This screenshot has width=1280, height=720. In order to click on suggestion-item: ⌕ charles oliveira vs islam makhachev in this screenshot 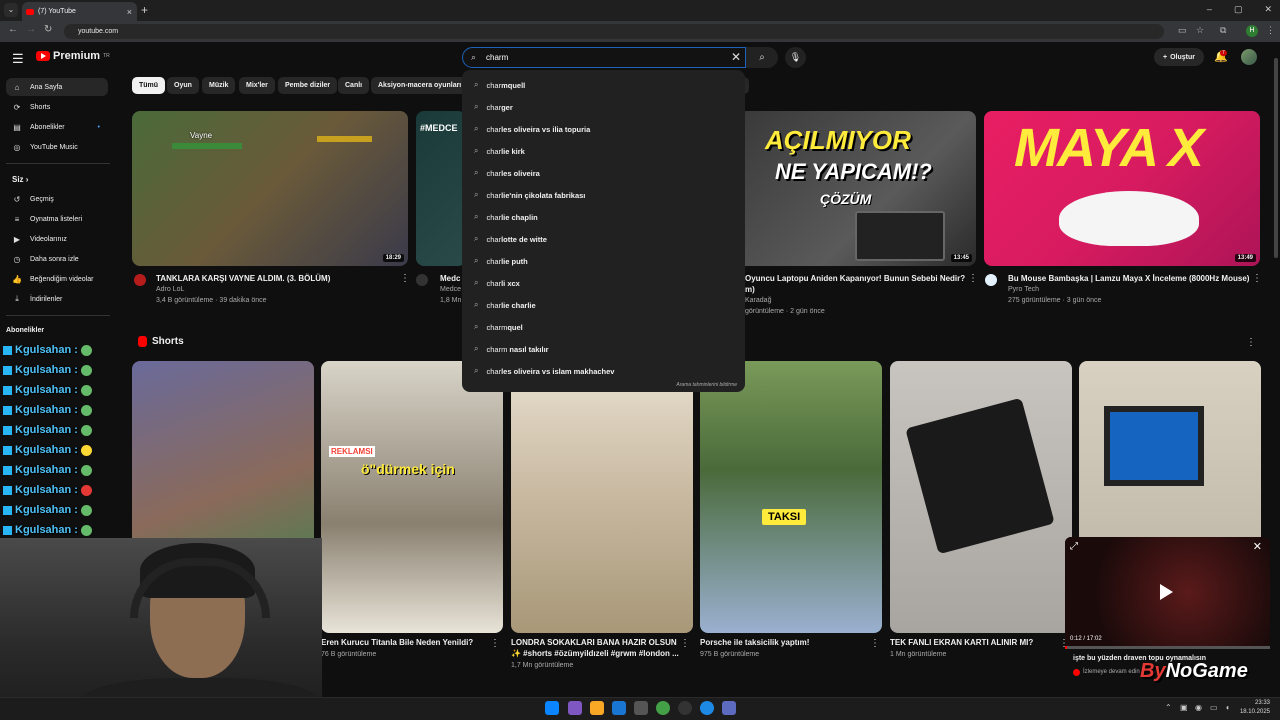, I will do `click(603, 371)`.